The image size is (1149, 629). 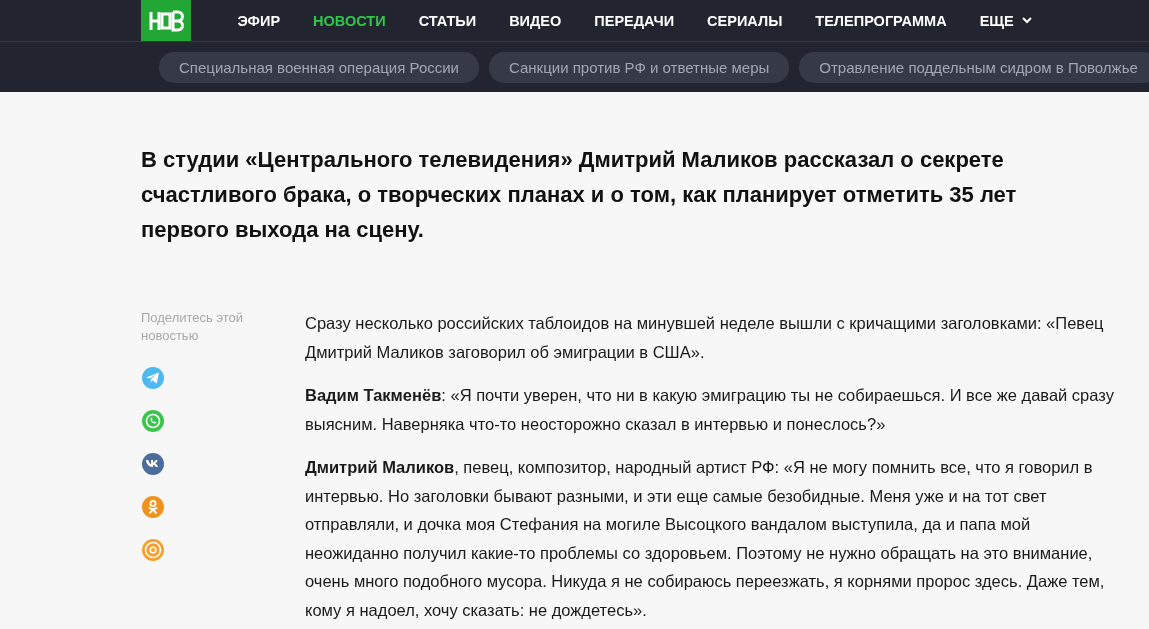 What do you see at coordinates (447, 20) in the screenshot?
I see `nav-link: СТАТЬИ` at bounding box center [447, 20].